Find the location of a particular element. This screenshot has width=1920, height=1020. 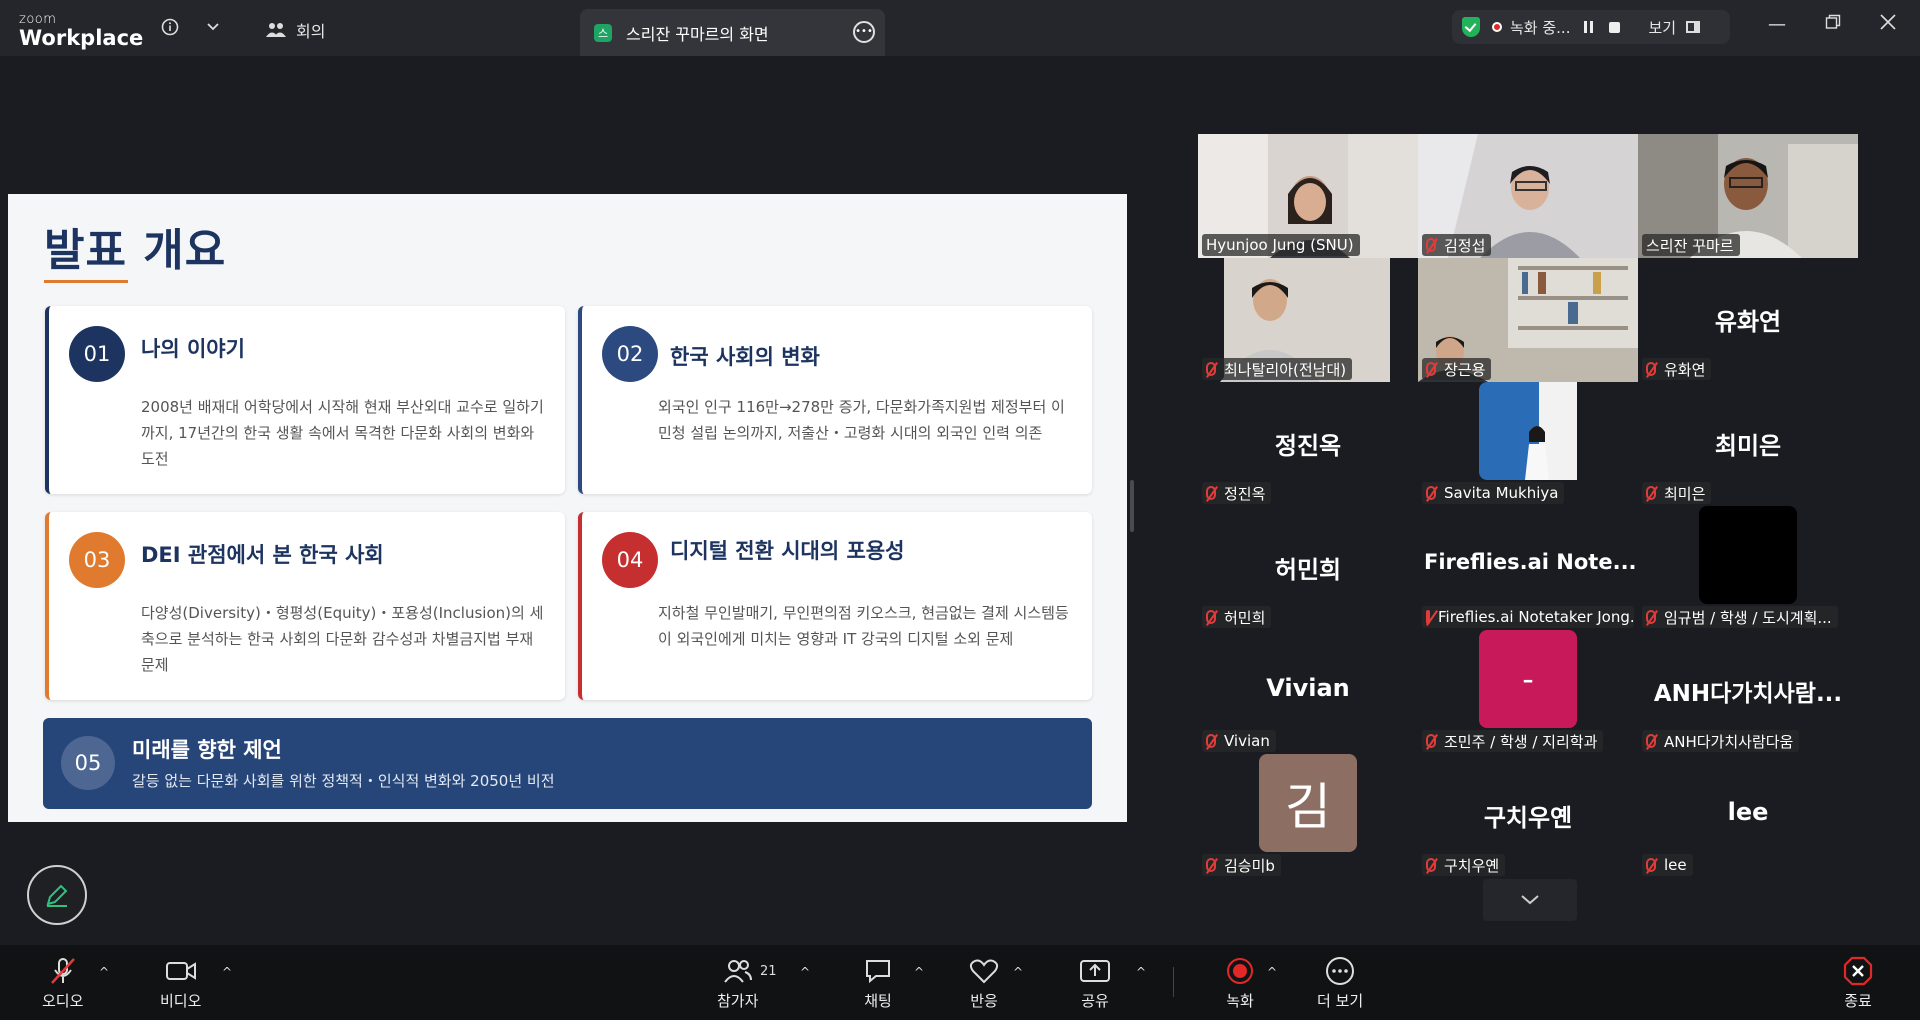

share-button: 공유 is located at coordinates (1095, 983).